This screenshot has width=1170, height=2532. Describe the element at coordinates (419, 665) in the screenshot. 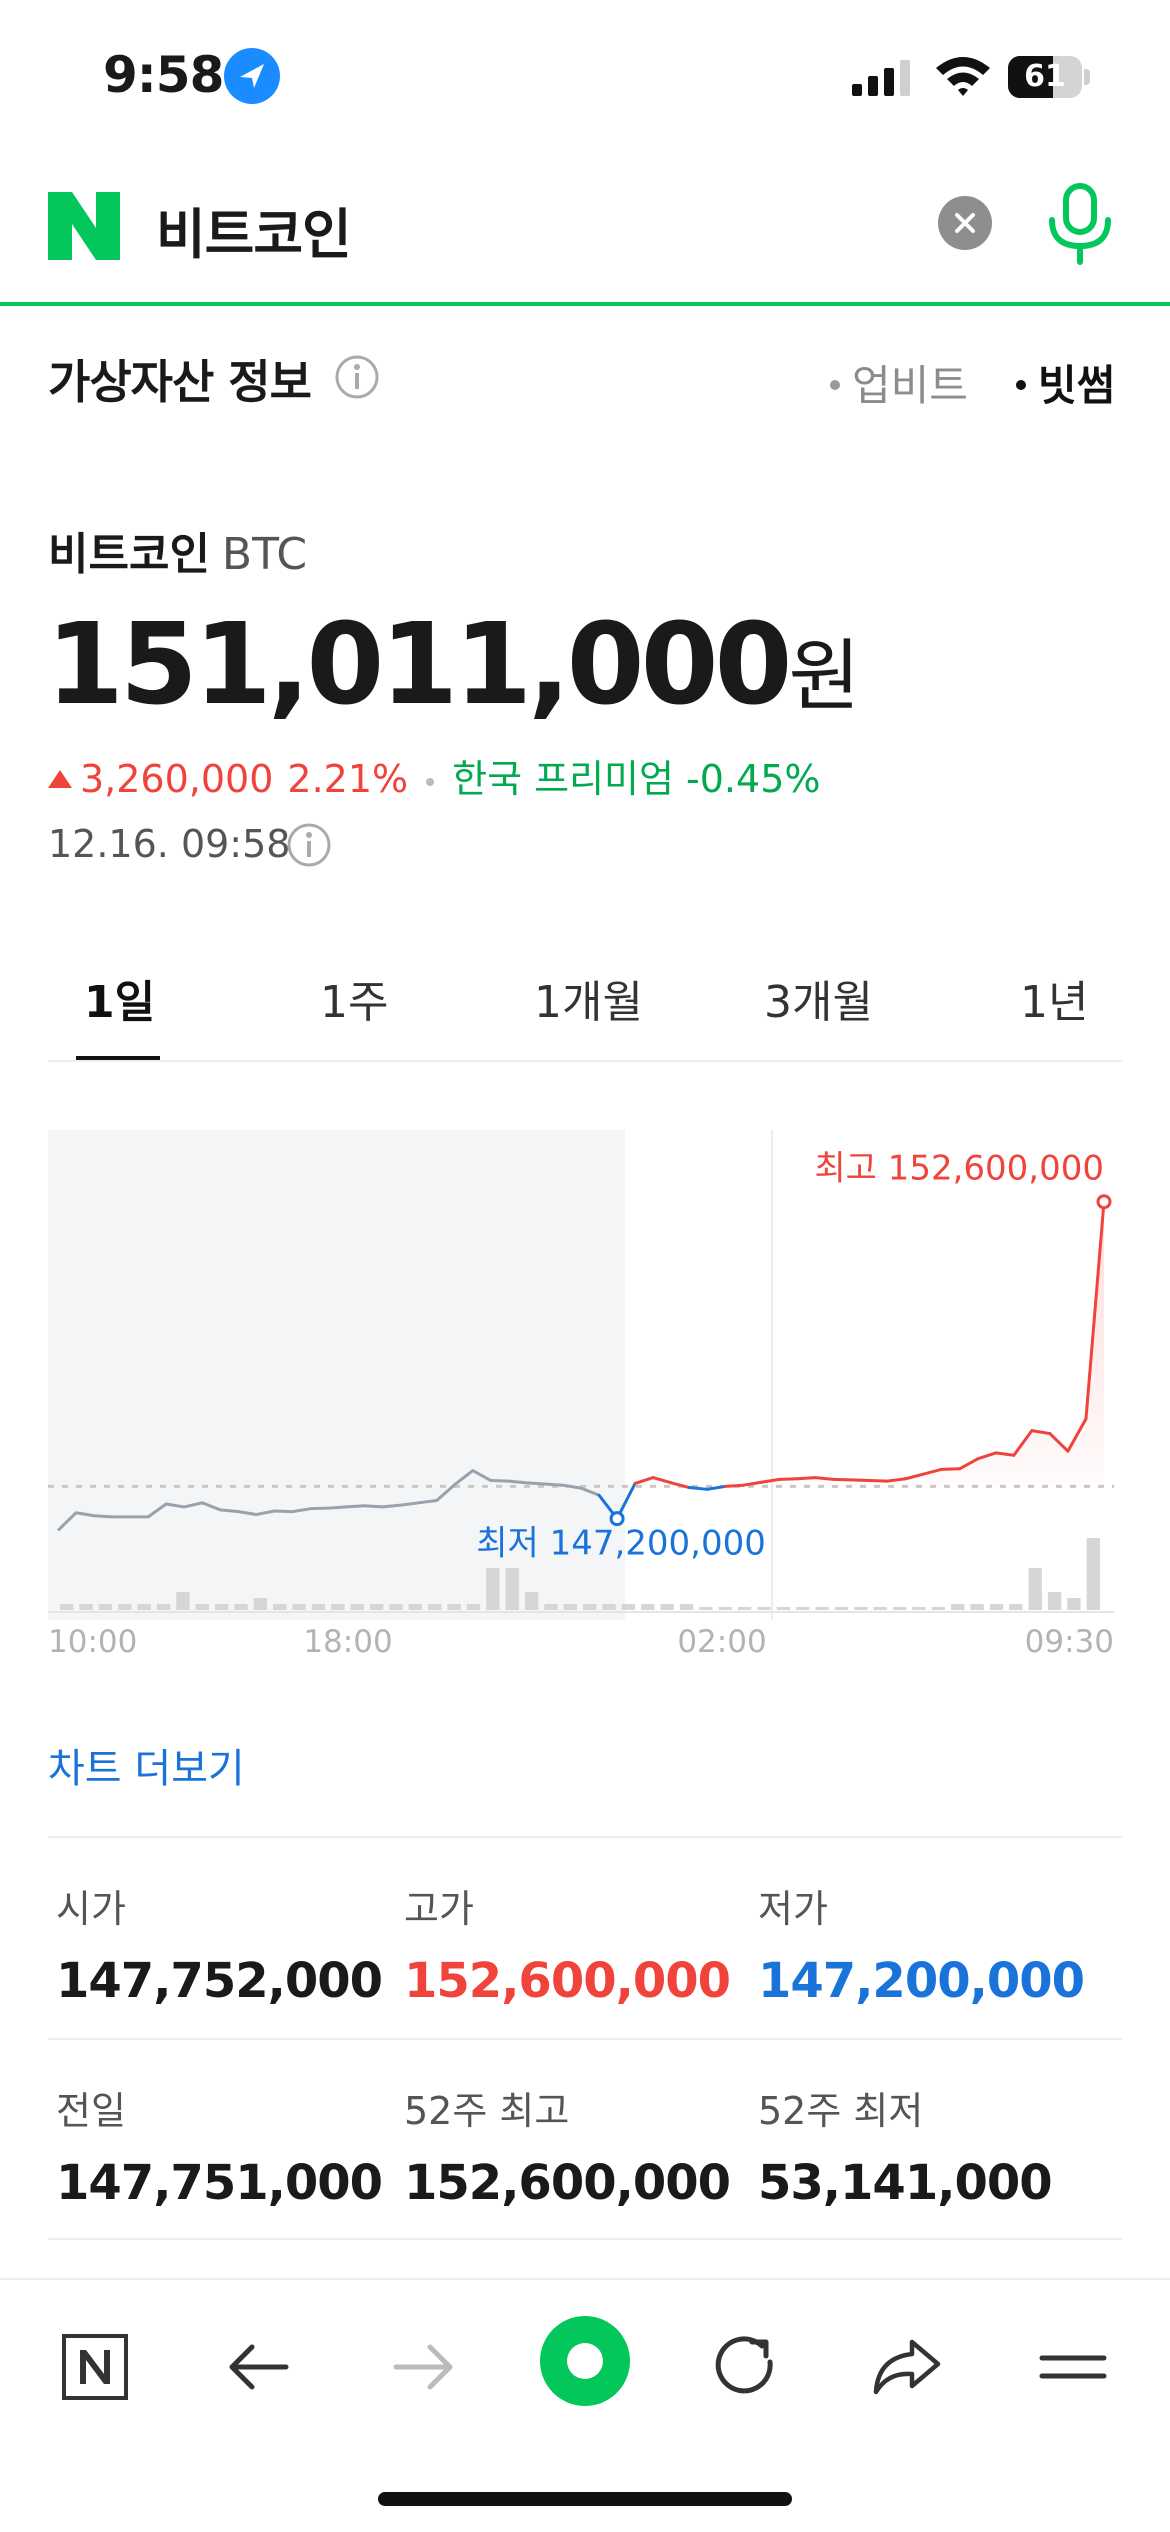

I see `price-value: 151,011,000` at that location.